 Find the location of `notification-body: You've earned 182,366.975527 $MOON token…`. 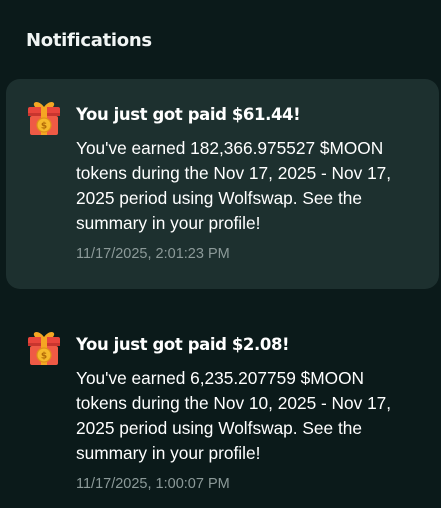

notification-body: You've earned 182,366.975527 $MOON token… is located at coordinates (234, 185).